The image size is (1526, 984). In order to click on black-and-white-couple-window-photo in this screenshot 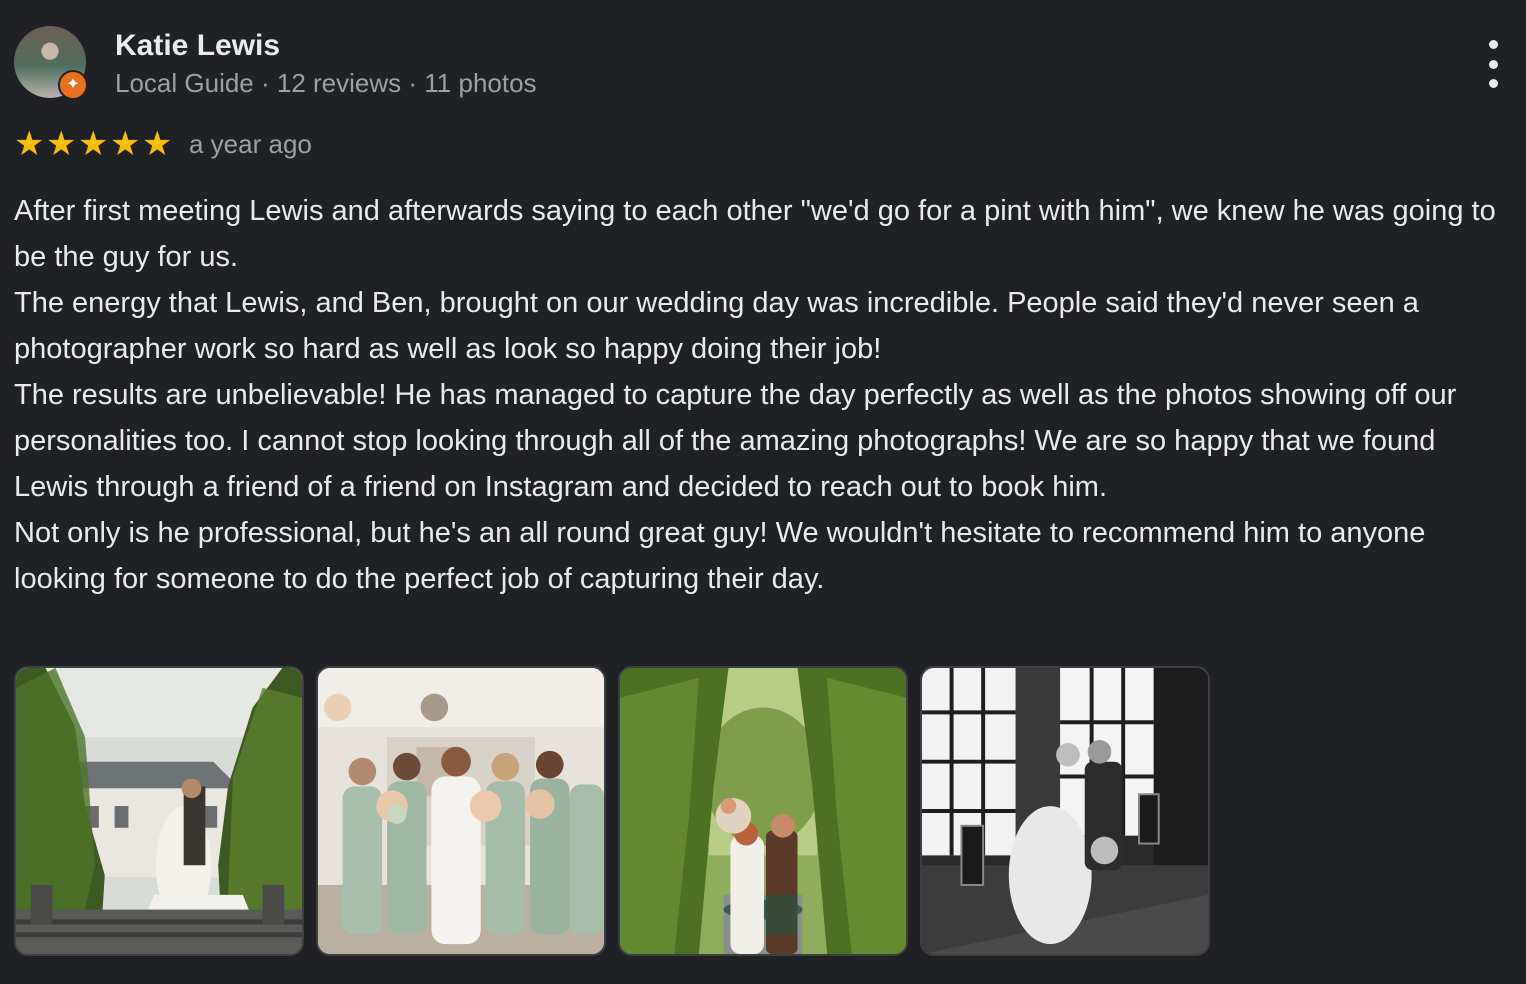, I will do `click(1065, 811)`.